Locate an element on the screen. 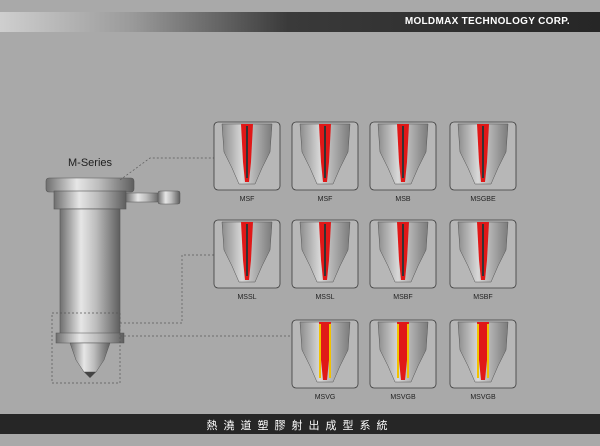 This screenshot has width=600, height=446. footer-bar: 熱澆道塑膠射出成型系統 is located at coordinates (300, 424).